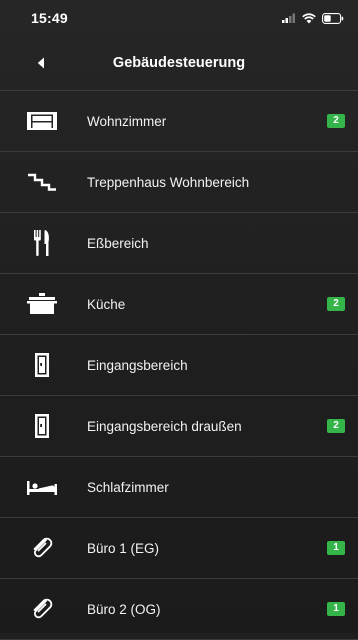 This screenshot has height=640, width=358. What do you see at coordinates (118, 243) in the screenshot?
I see `room-label: Eßbereich` at bounding box center [118, 243].